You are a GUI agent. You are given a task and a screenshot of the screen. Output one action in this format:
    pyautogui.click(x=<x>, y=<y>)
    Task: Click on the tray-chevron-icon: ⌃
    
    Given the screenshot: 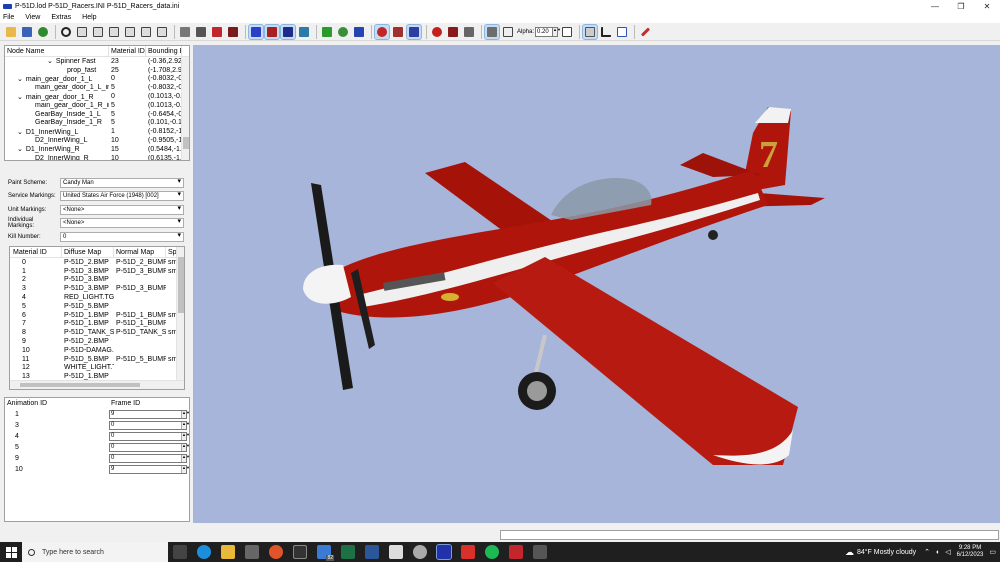 What is the action you would take?
    pyautogui.click(x=927, y=552)
    